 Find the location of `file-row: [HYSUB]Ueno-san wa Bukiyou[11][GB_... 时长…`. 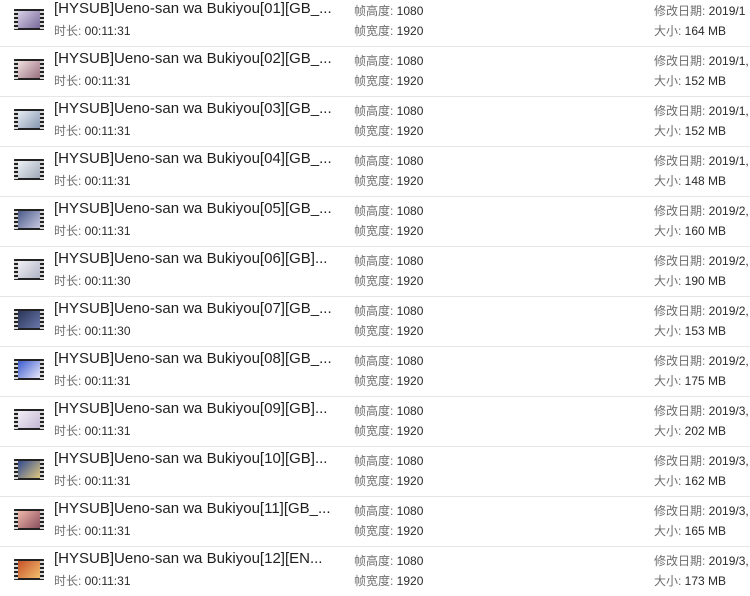

file-row: [HYSUB]Ueno-san wa Bukiyou[11][GB_... 时长… is located at coordinates (375, 522).